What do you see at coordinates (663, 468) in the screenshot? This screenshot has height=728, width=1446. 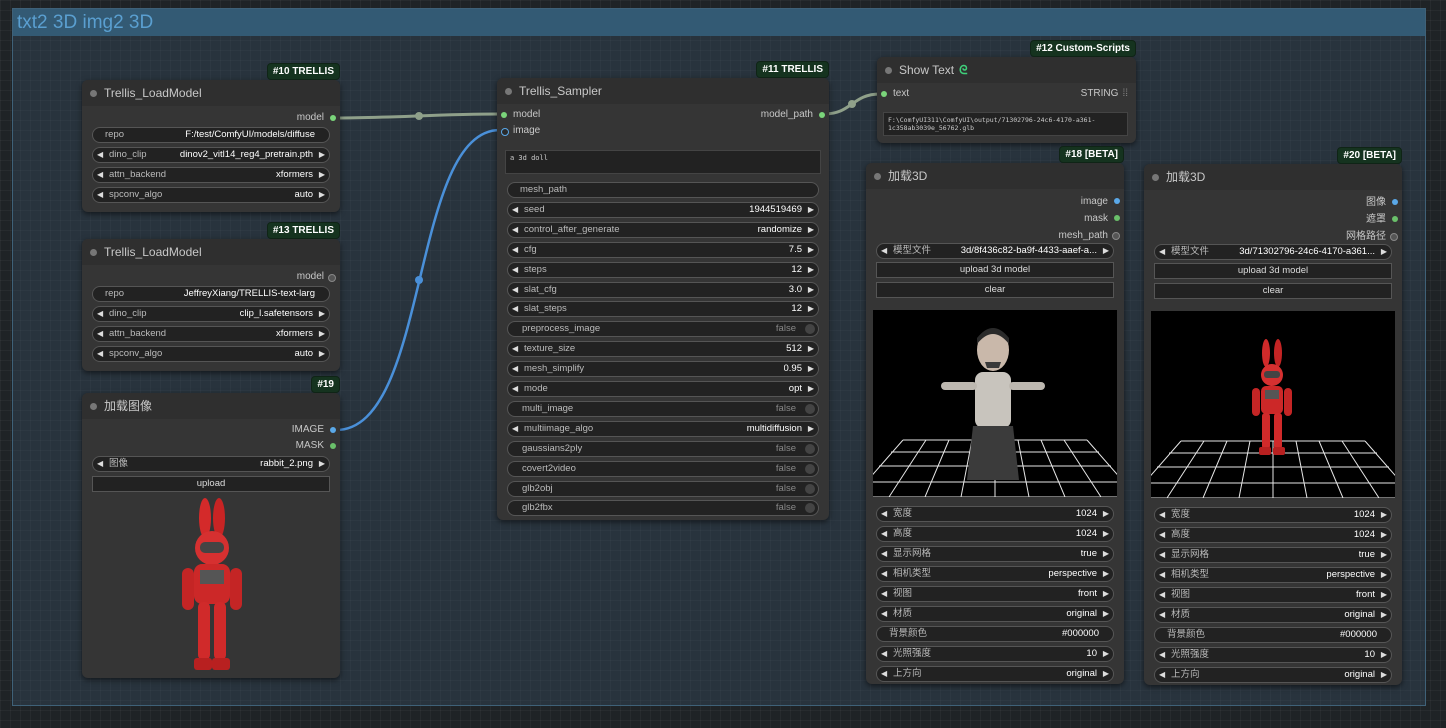 I see `widget-14: covert2video false` at bounding box center [663, 468].